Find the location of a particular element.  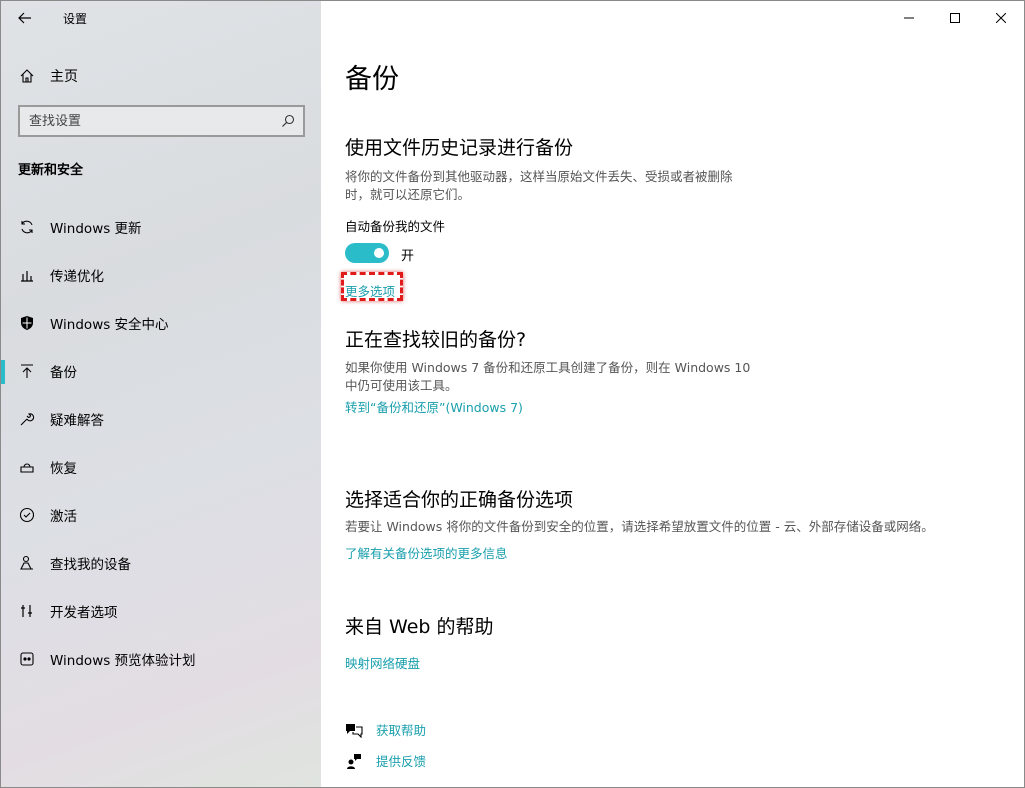

close-button is located at coordinates (1001, 18).